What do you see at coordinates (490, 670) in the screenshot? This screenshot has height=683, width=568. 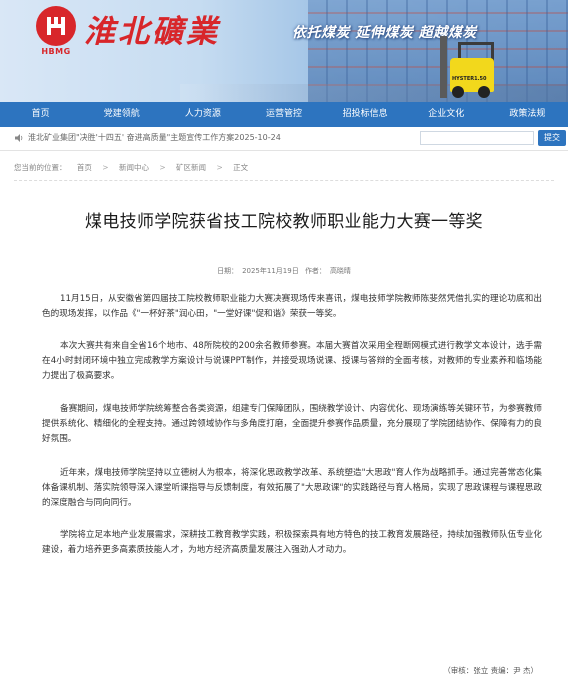 I see `editor-note: （审核：张立 责编：尹 杰）` at bounding box center [490, 670].